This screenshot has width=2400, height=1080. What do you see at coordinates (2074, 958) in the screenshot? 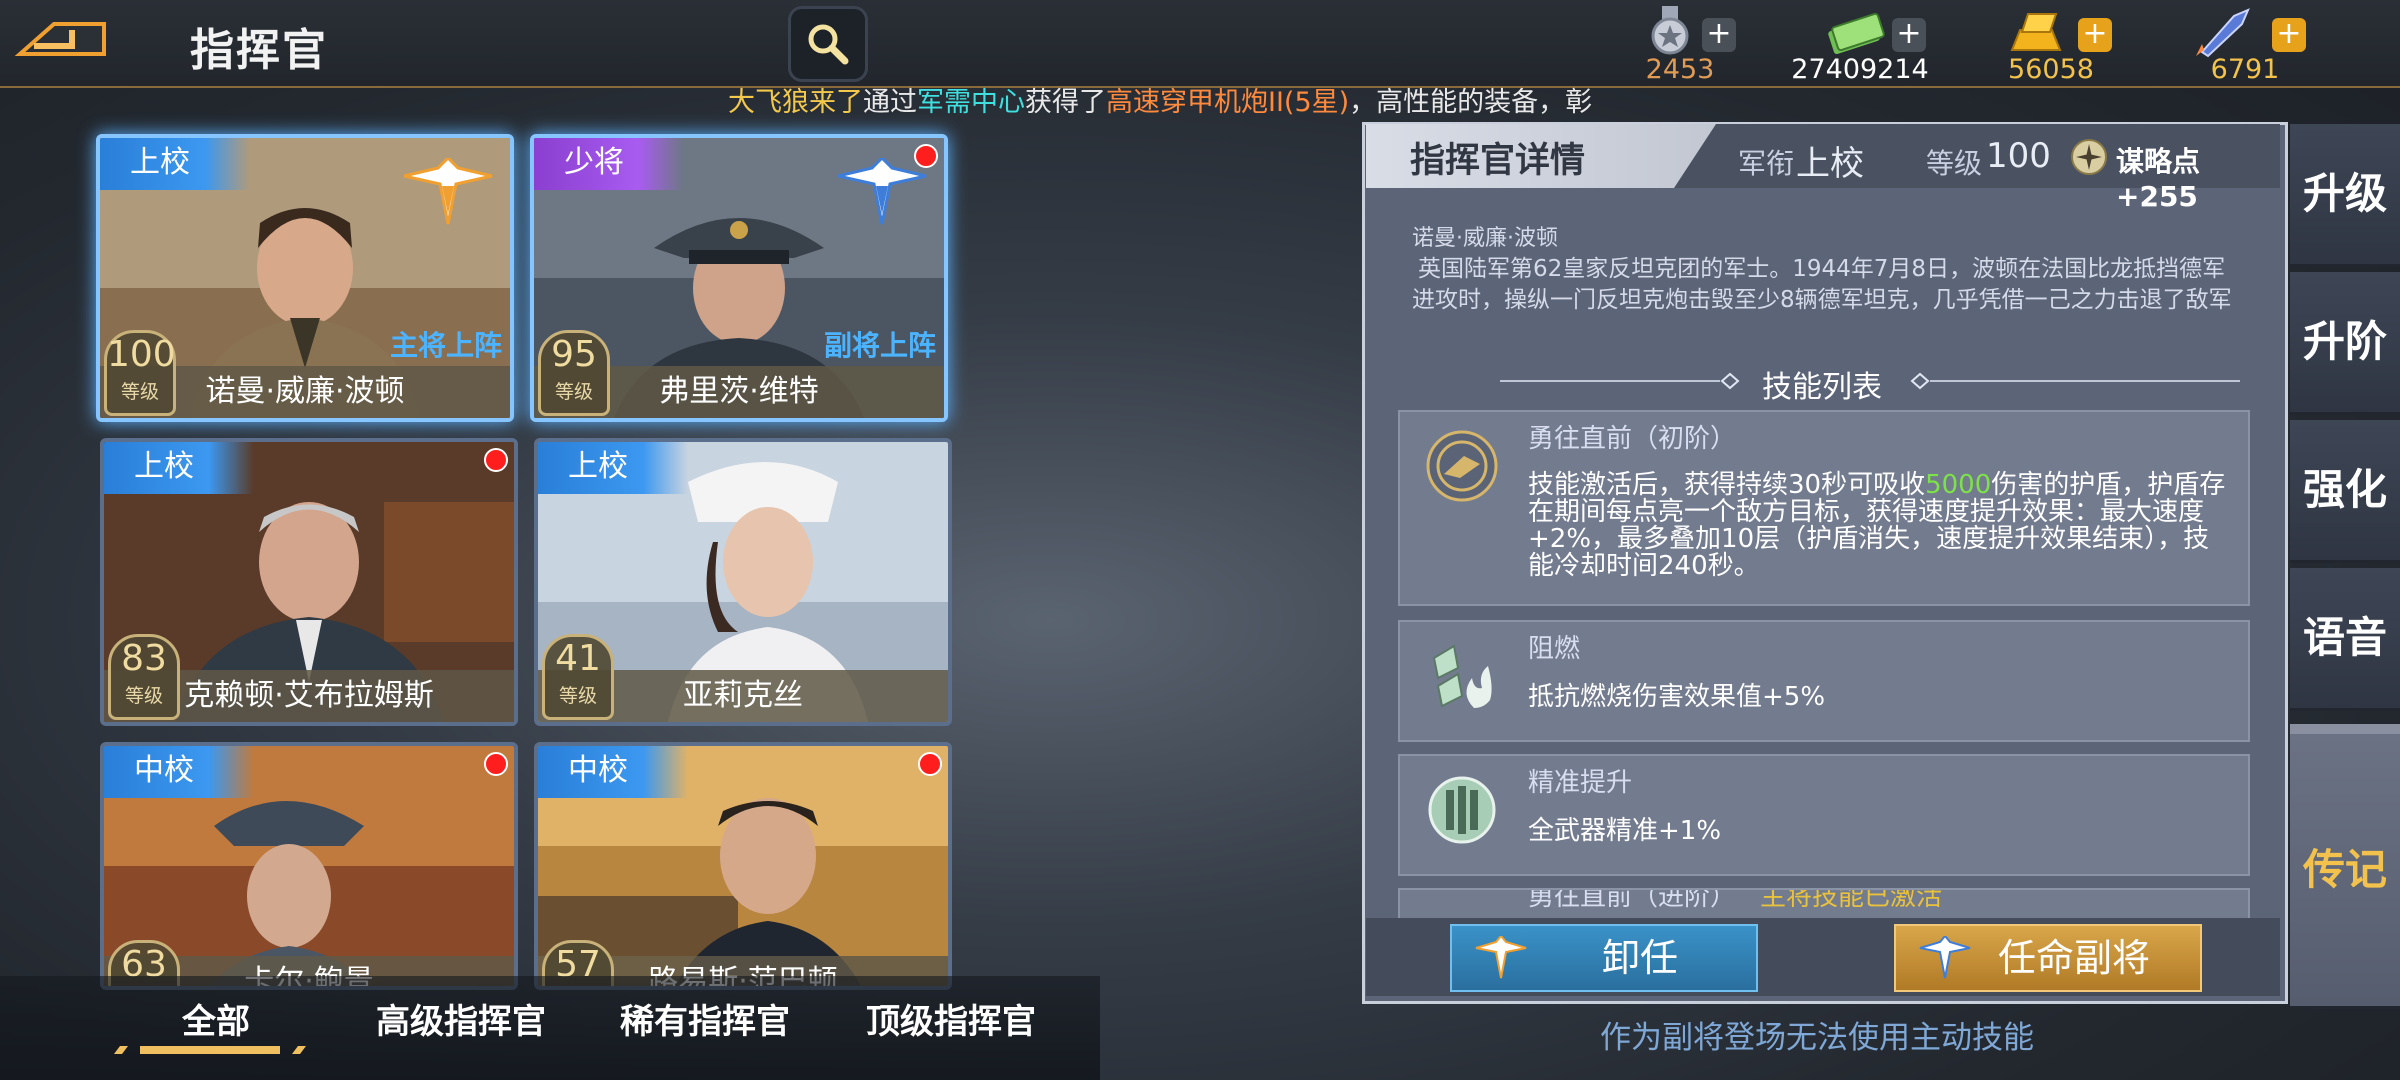
I see `appoint-label: 任命副将` at bounding box center [2074, 958].